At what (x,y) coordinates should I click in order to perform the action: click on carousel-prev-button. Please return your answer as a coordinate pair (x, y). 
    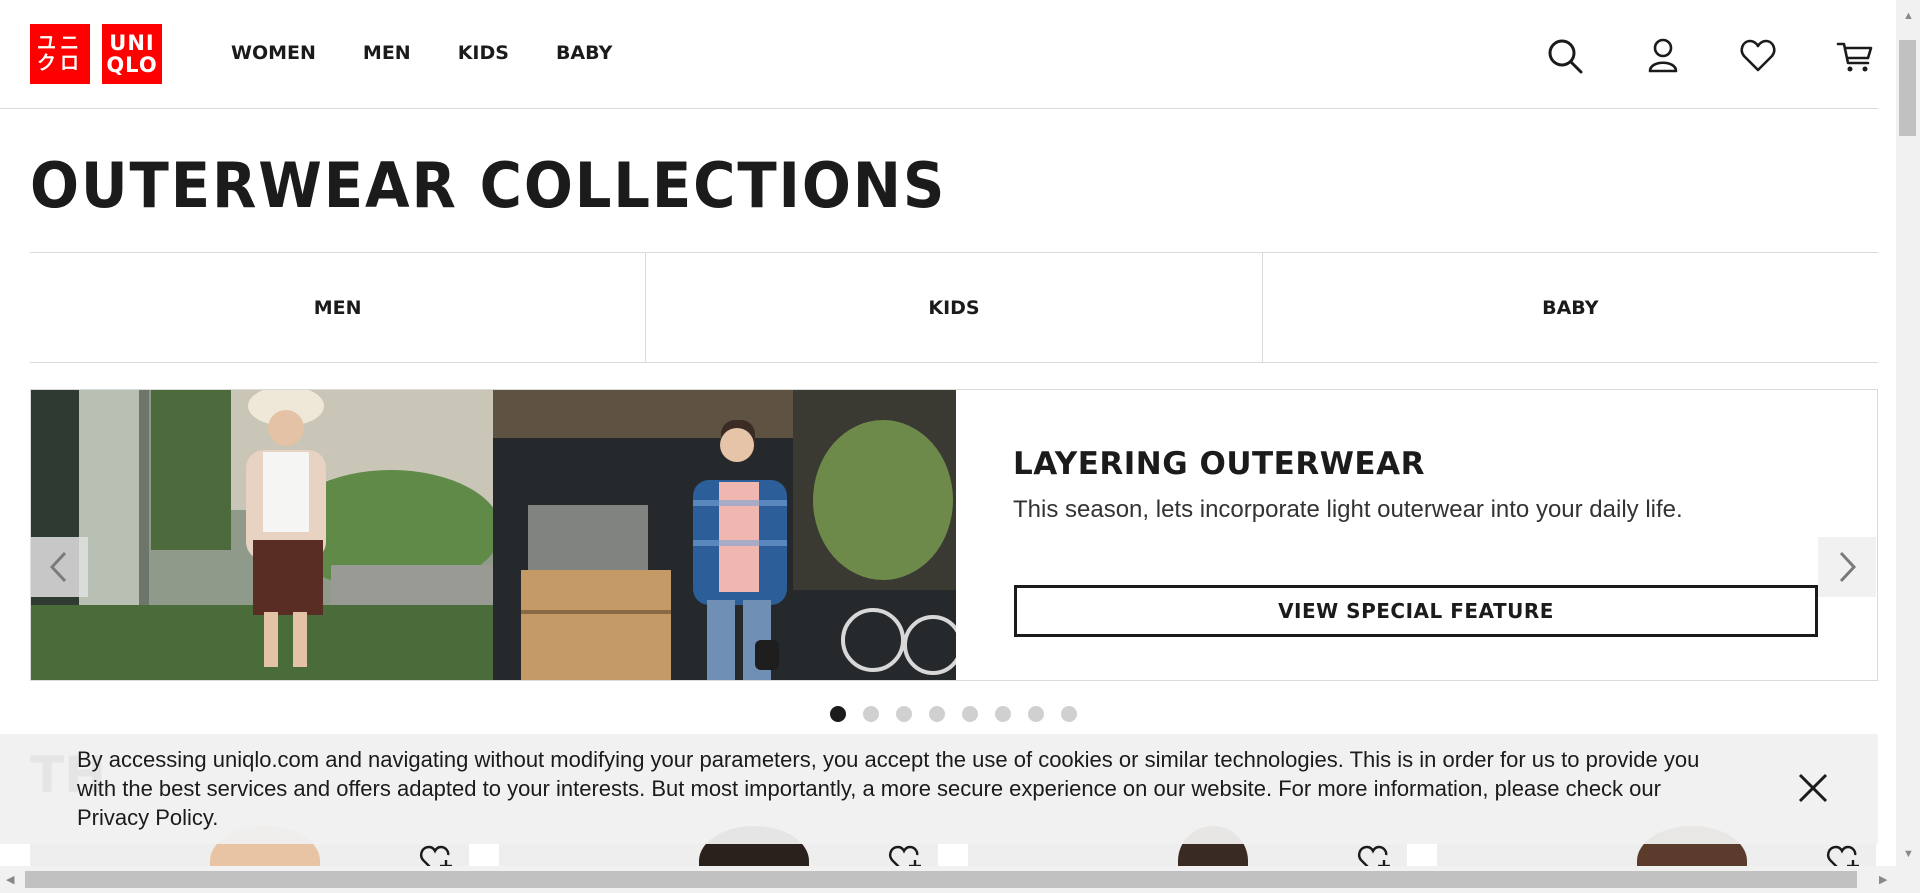
    Looking at the image, I should click on (59, 567).